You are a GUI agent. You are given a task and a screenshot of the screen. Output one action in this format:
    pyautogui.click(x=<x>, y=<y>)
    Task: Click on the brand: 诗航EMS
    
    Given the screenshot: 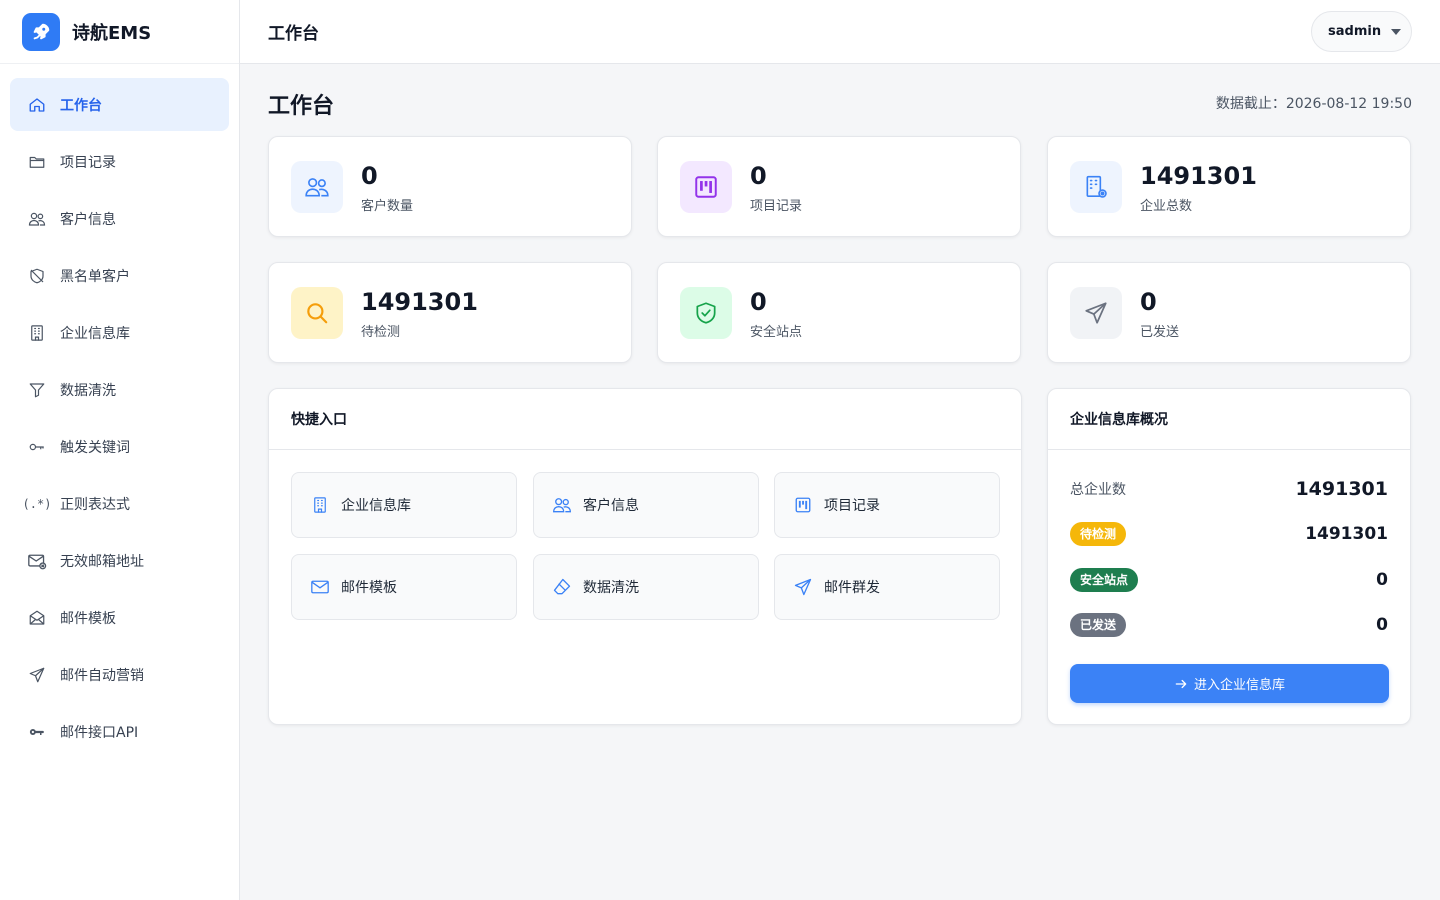 What is the action you would take?
    pyautogui.click(x=119, y=32)
    